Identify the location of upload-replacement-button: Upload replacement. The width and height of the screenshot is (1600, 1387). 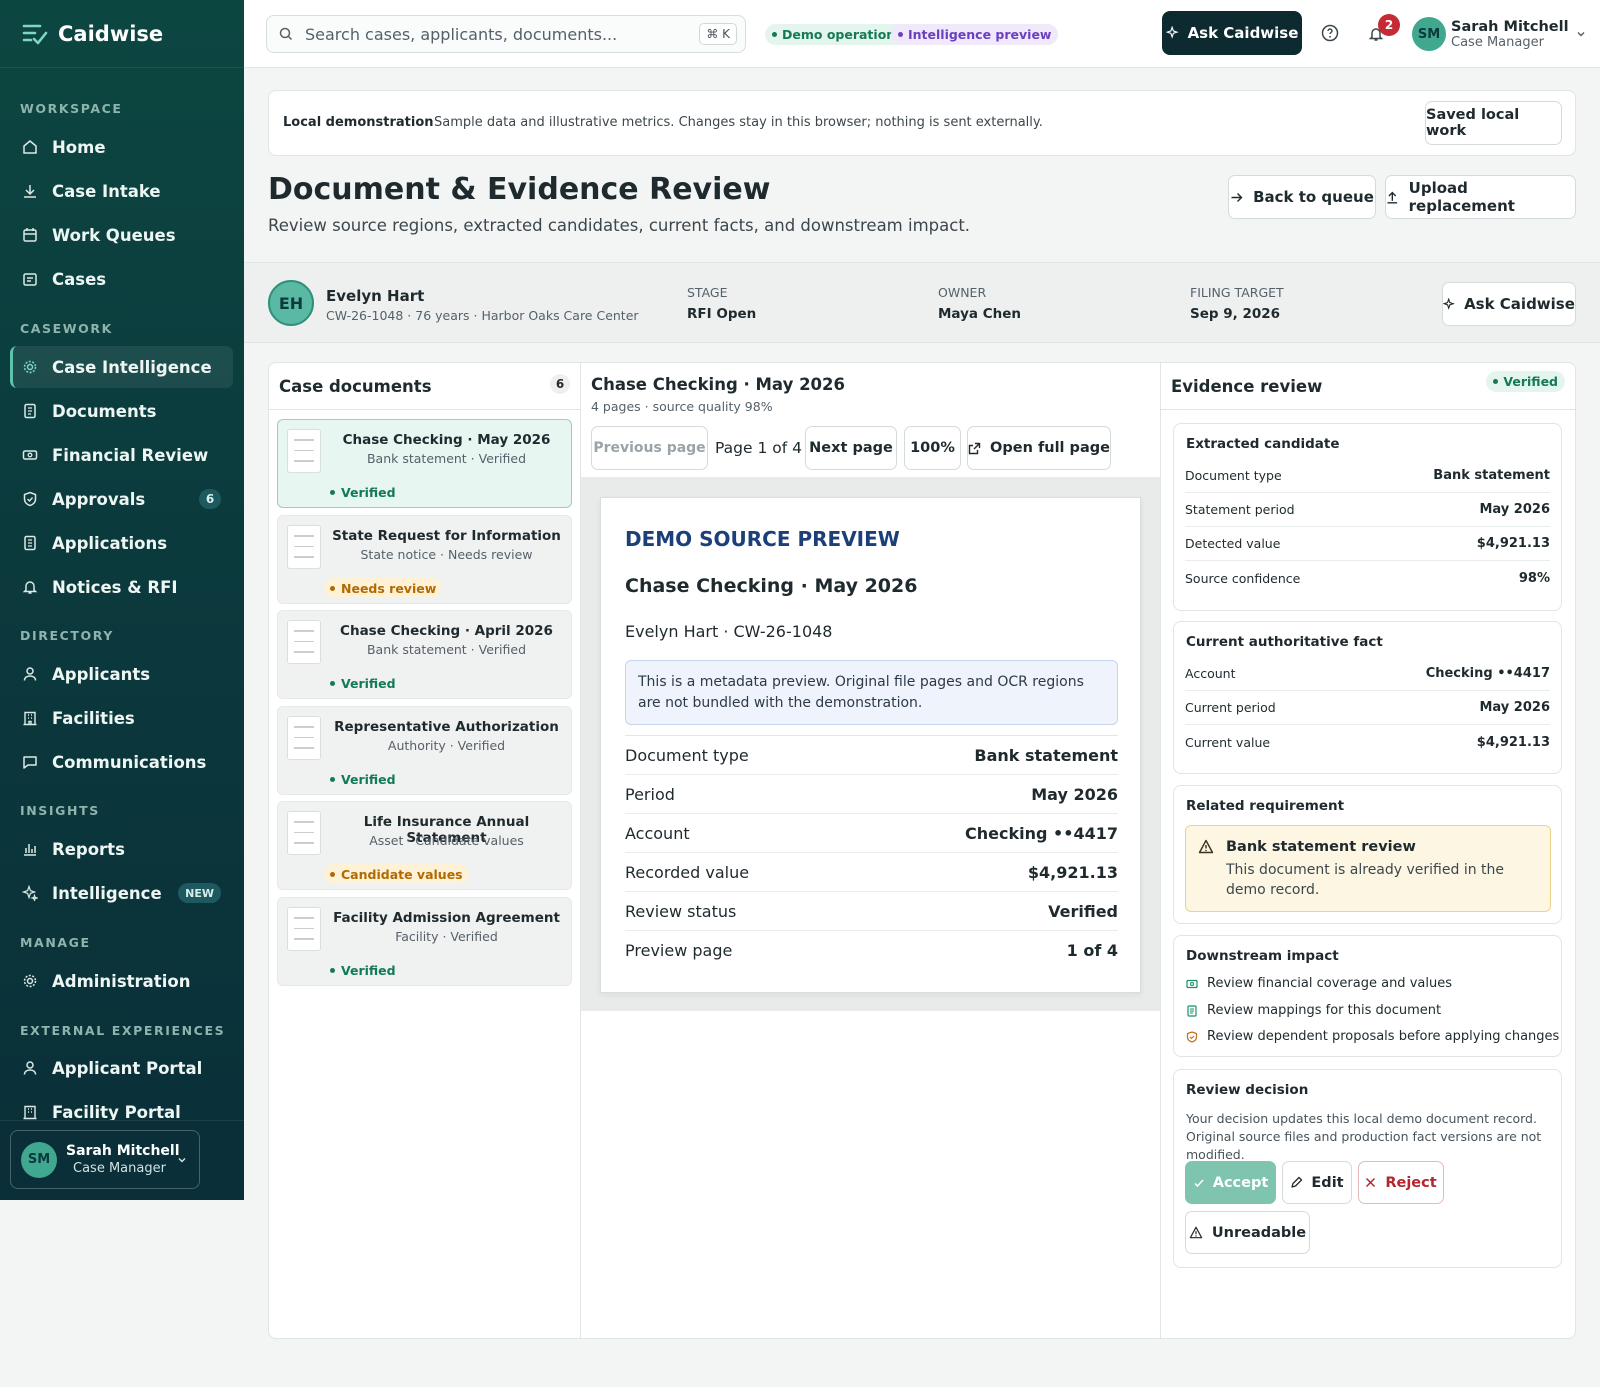
(1480, 197).